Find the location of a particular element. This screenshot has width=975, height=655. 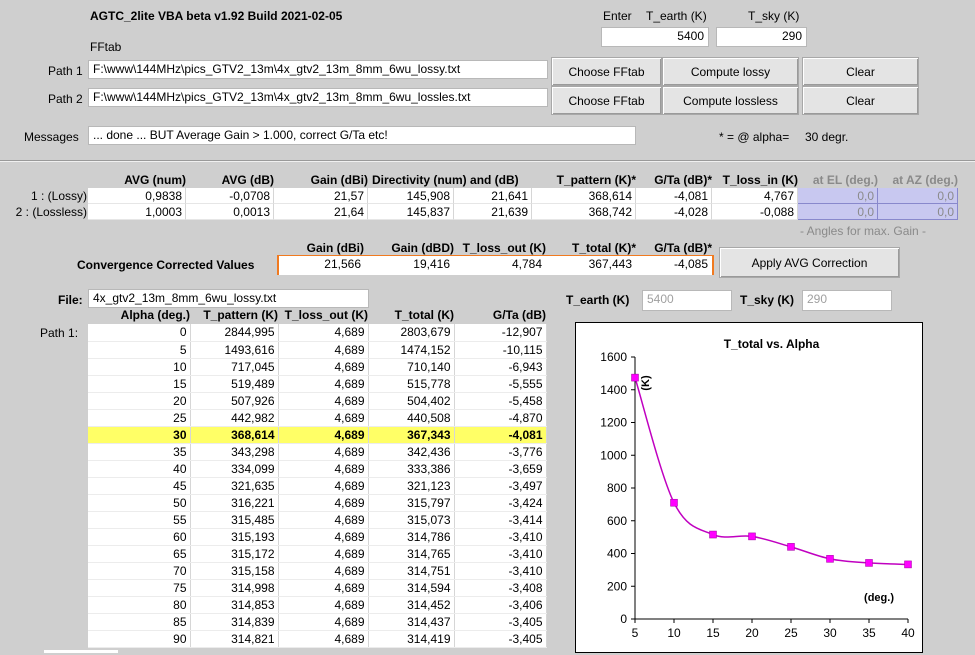

cell-gta: -3,405 is located at coordinates (500, 639).